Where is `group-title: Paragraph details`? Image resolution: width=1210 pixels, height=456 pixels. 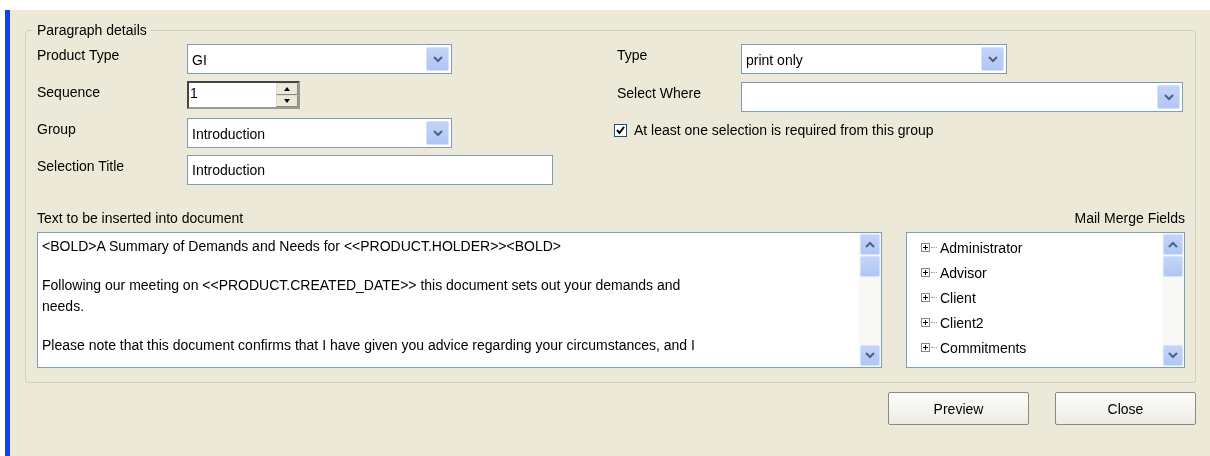
group-title: Paragraph details is located at coordinates (92, 30).